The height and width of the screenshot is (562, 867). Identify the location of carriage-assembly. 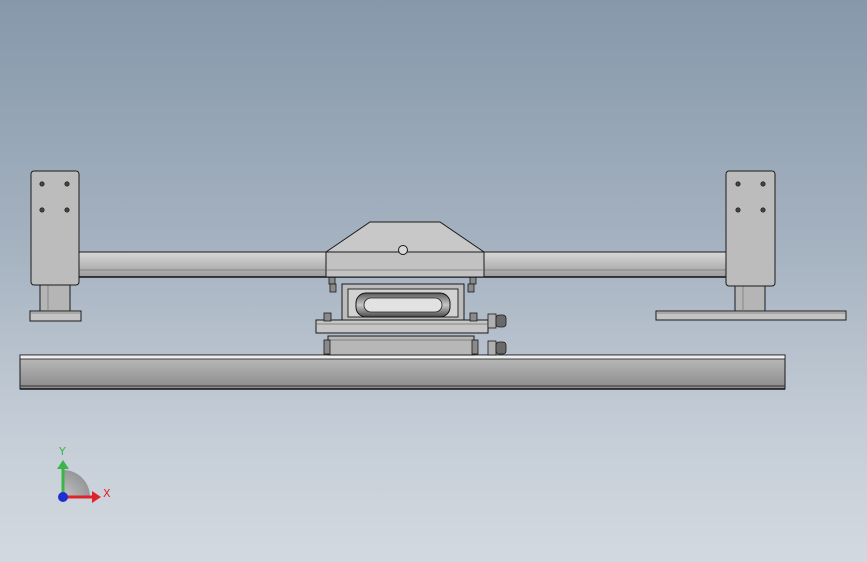
(411, 315).